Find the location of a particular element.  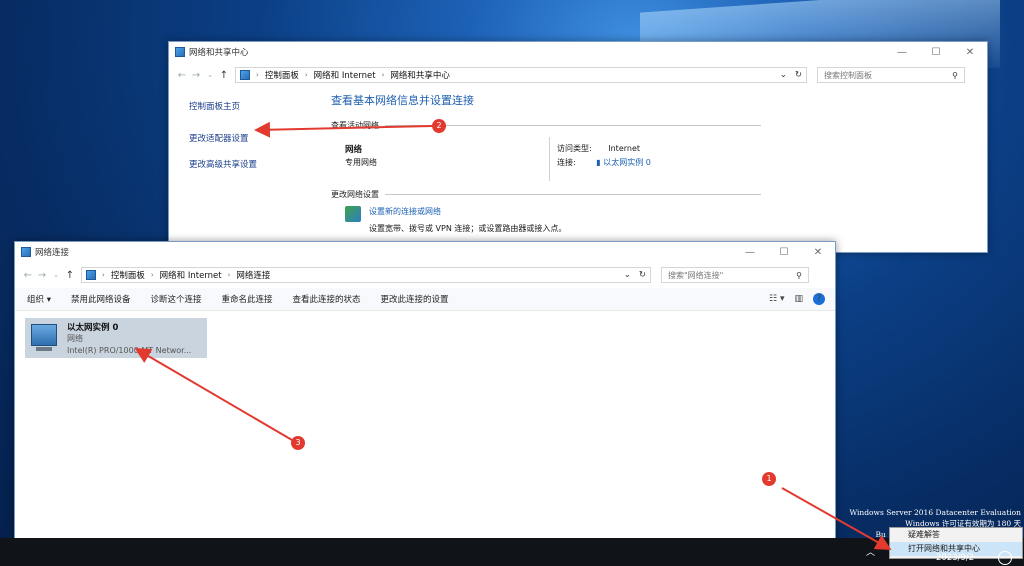

marker-1: 1 is located at coordinates (769, 479).